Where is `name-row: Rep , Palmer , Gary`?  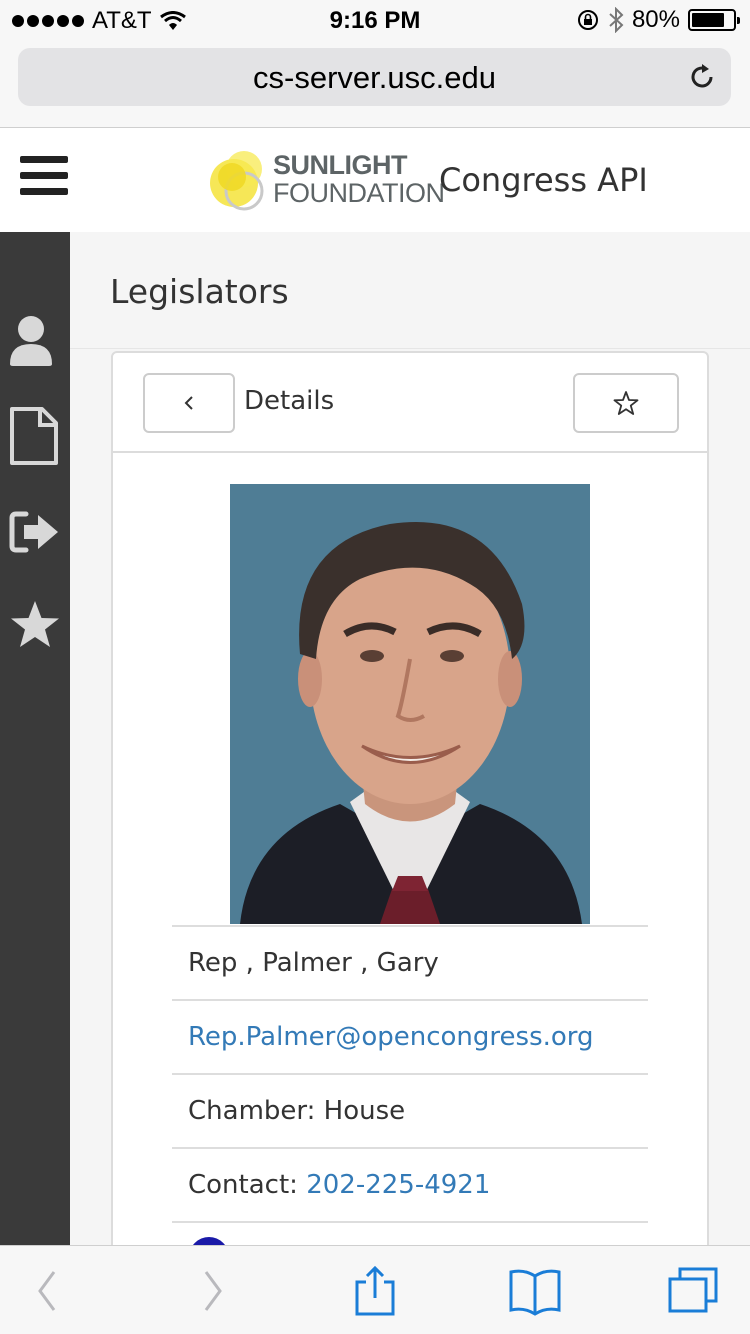 name-row: Rep , Palmer , Gary is located at coordinates (410, 962).